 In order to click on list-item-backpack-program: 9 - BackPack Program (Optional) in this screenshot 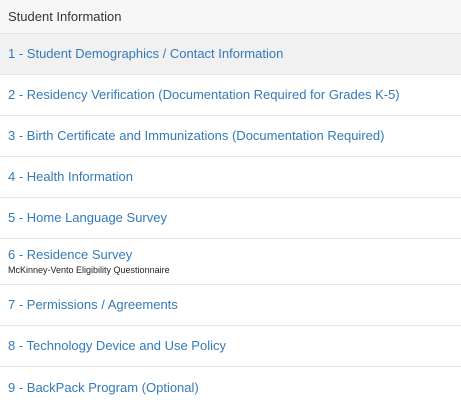, I will do `click(230, 387)`.